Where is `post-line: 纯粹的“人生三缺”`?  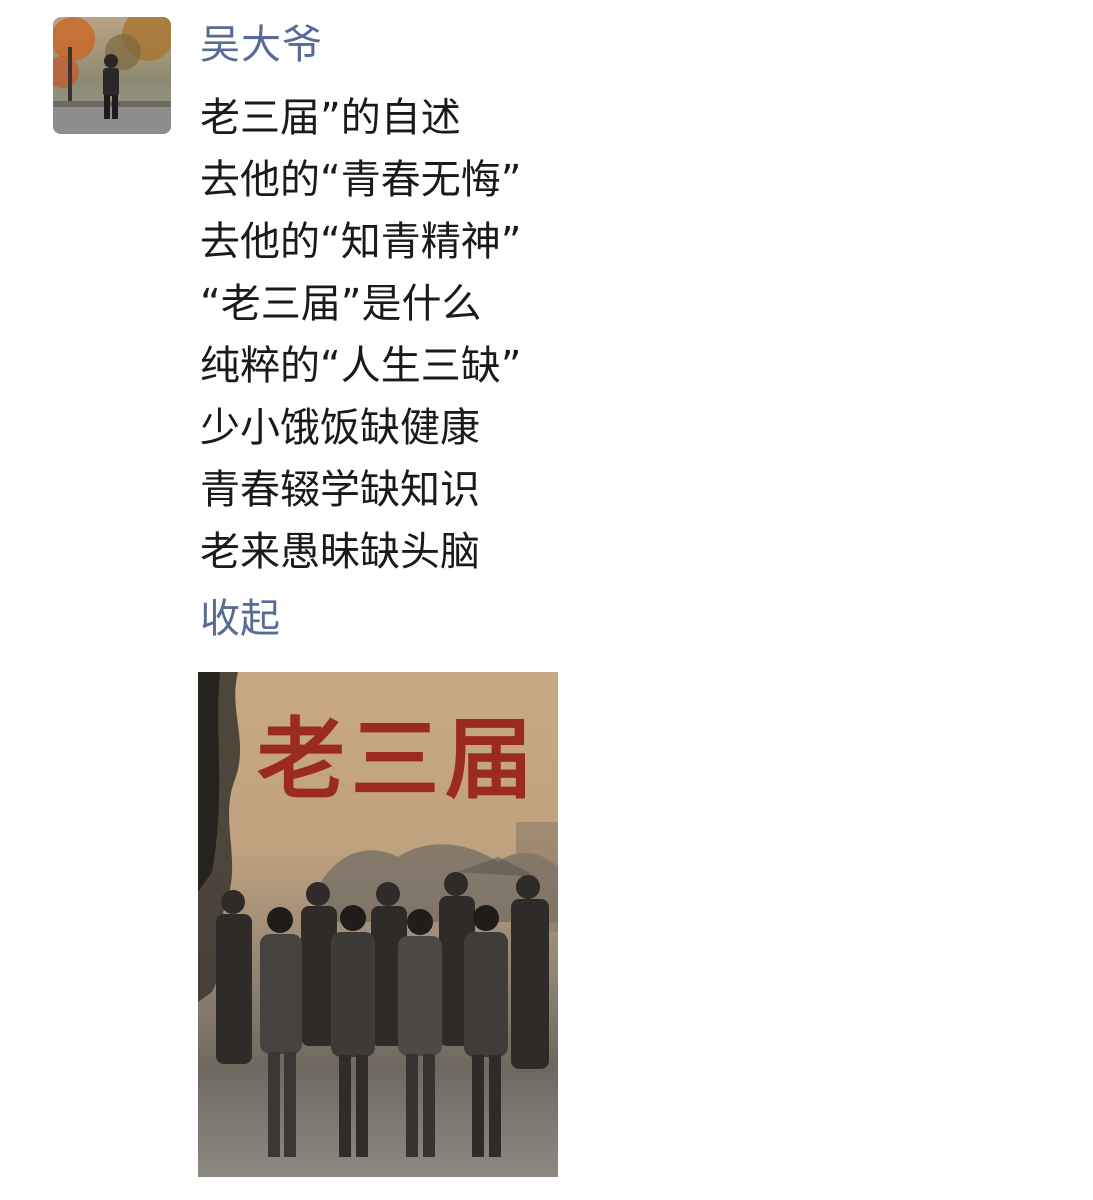
post-line: 纯粹的“人生三缺” is located at coordinates (361, 366).